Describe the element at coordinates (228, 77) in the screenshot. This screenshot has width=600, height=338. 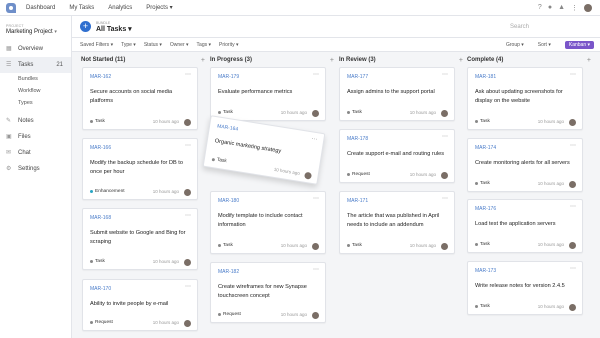
I see `task-id-link: MAR-179` at that location.